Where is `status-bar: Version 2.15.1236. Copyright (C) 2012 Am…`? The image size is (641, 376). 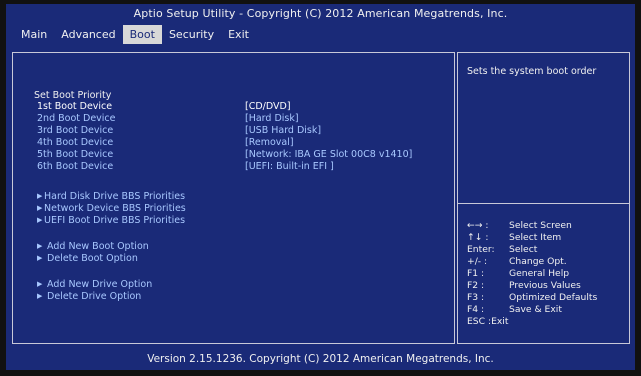 status-bar: Version 2.15.1236. Copyright (C) 2012 Am… is located at coordinates (320, 359).